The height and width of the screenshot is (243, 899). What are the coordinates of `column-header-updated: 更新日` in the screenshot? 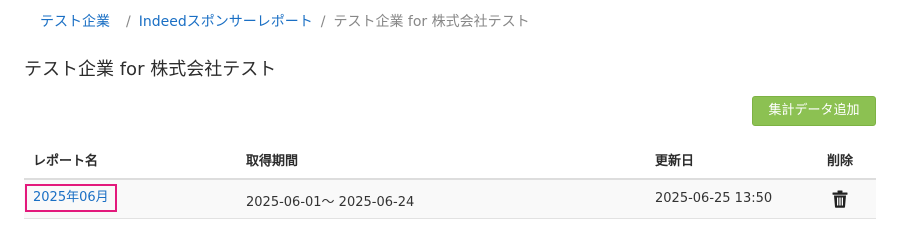 It's located at (675, 161).